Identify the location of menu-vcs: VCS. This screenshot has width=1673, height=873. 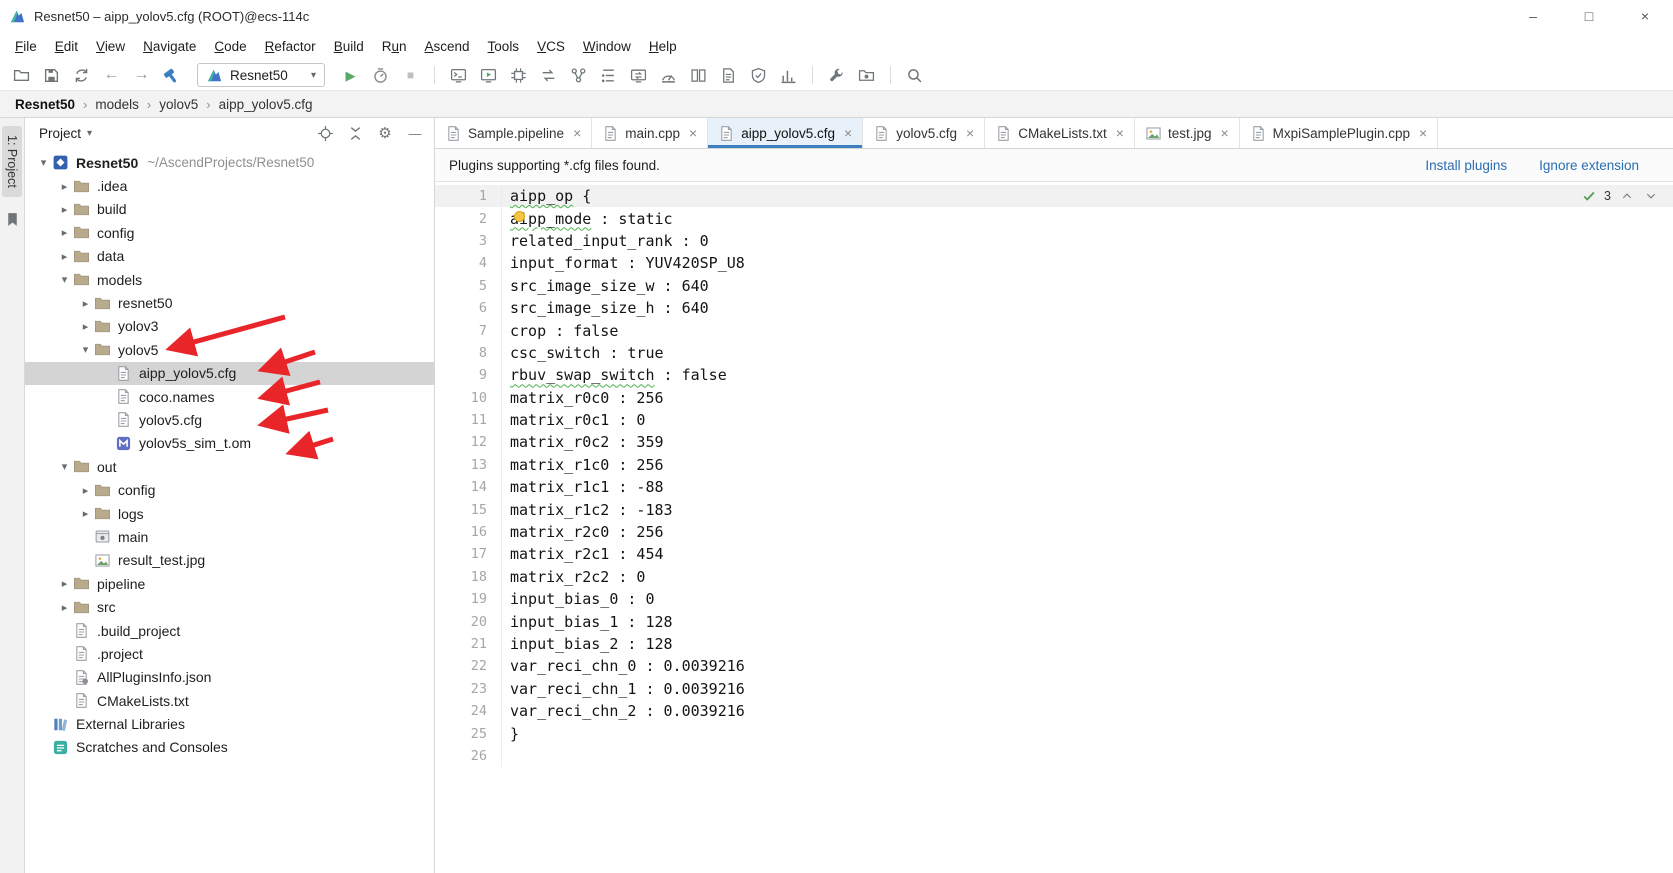
(551, 46).